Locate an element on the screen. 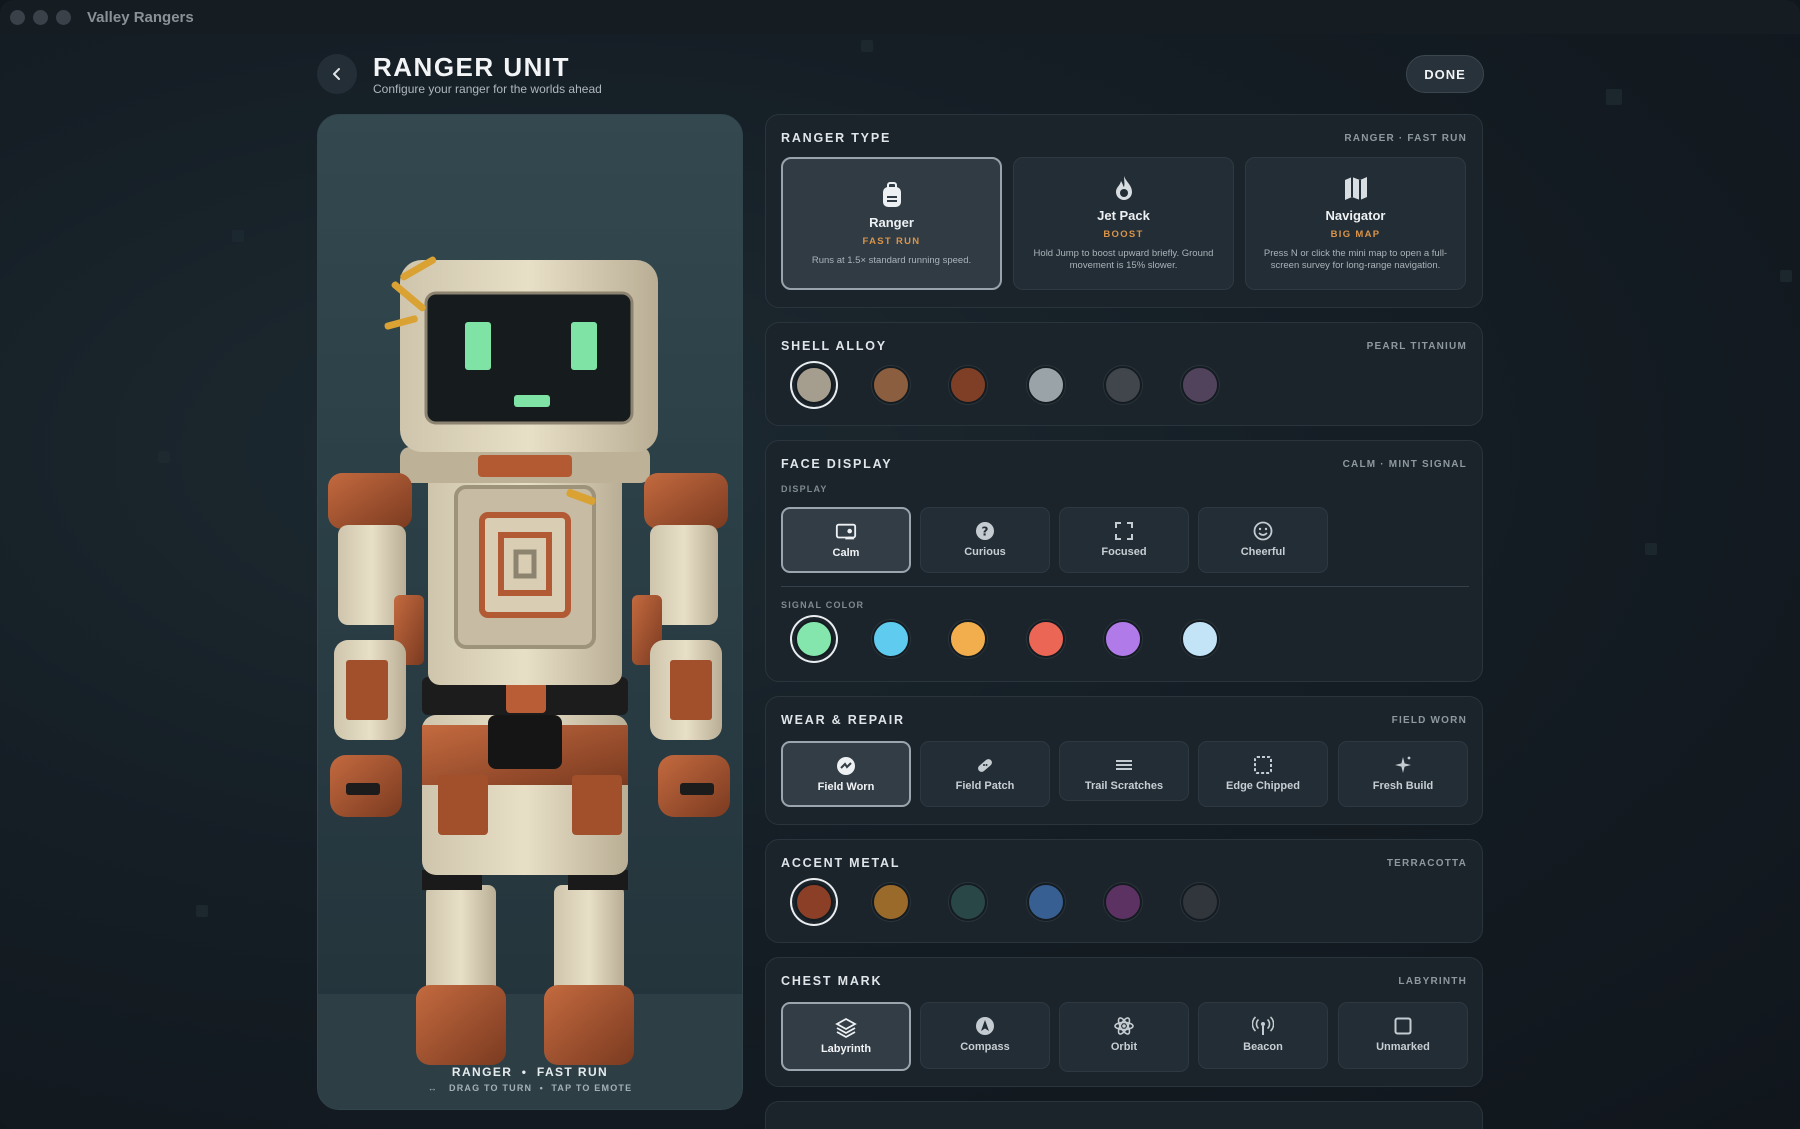 The height and width of the screenshot is (1129, 1800). shell-alloy-section: SHELL ALLOY PEARL TITANIUM is located at coordinates (1124, 374).